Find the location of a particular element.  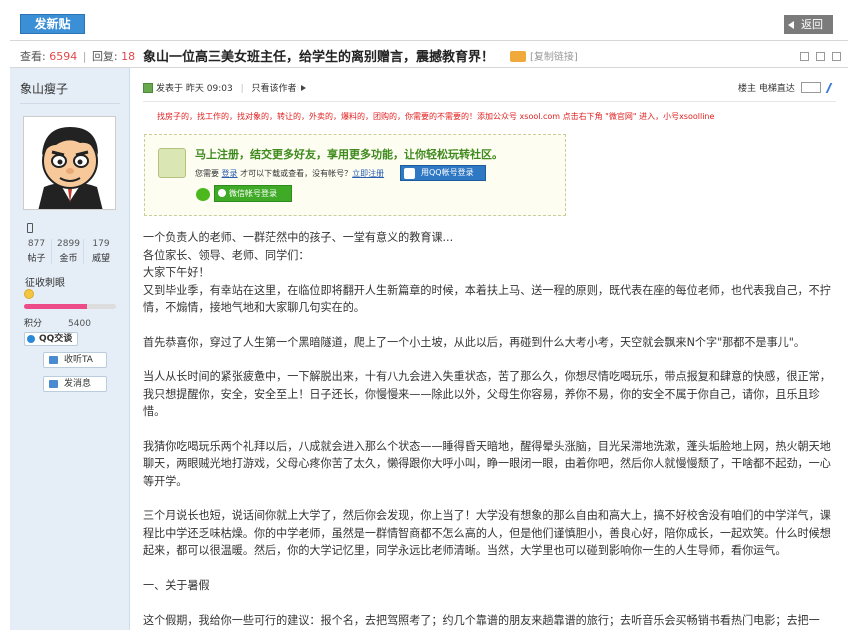

caret-right-icon is located at coordinates (303, 88).